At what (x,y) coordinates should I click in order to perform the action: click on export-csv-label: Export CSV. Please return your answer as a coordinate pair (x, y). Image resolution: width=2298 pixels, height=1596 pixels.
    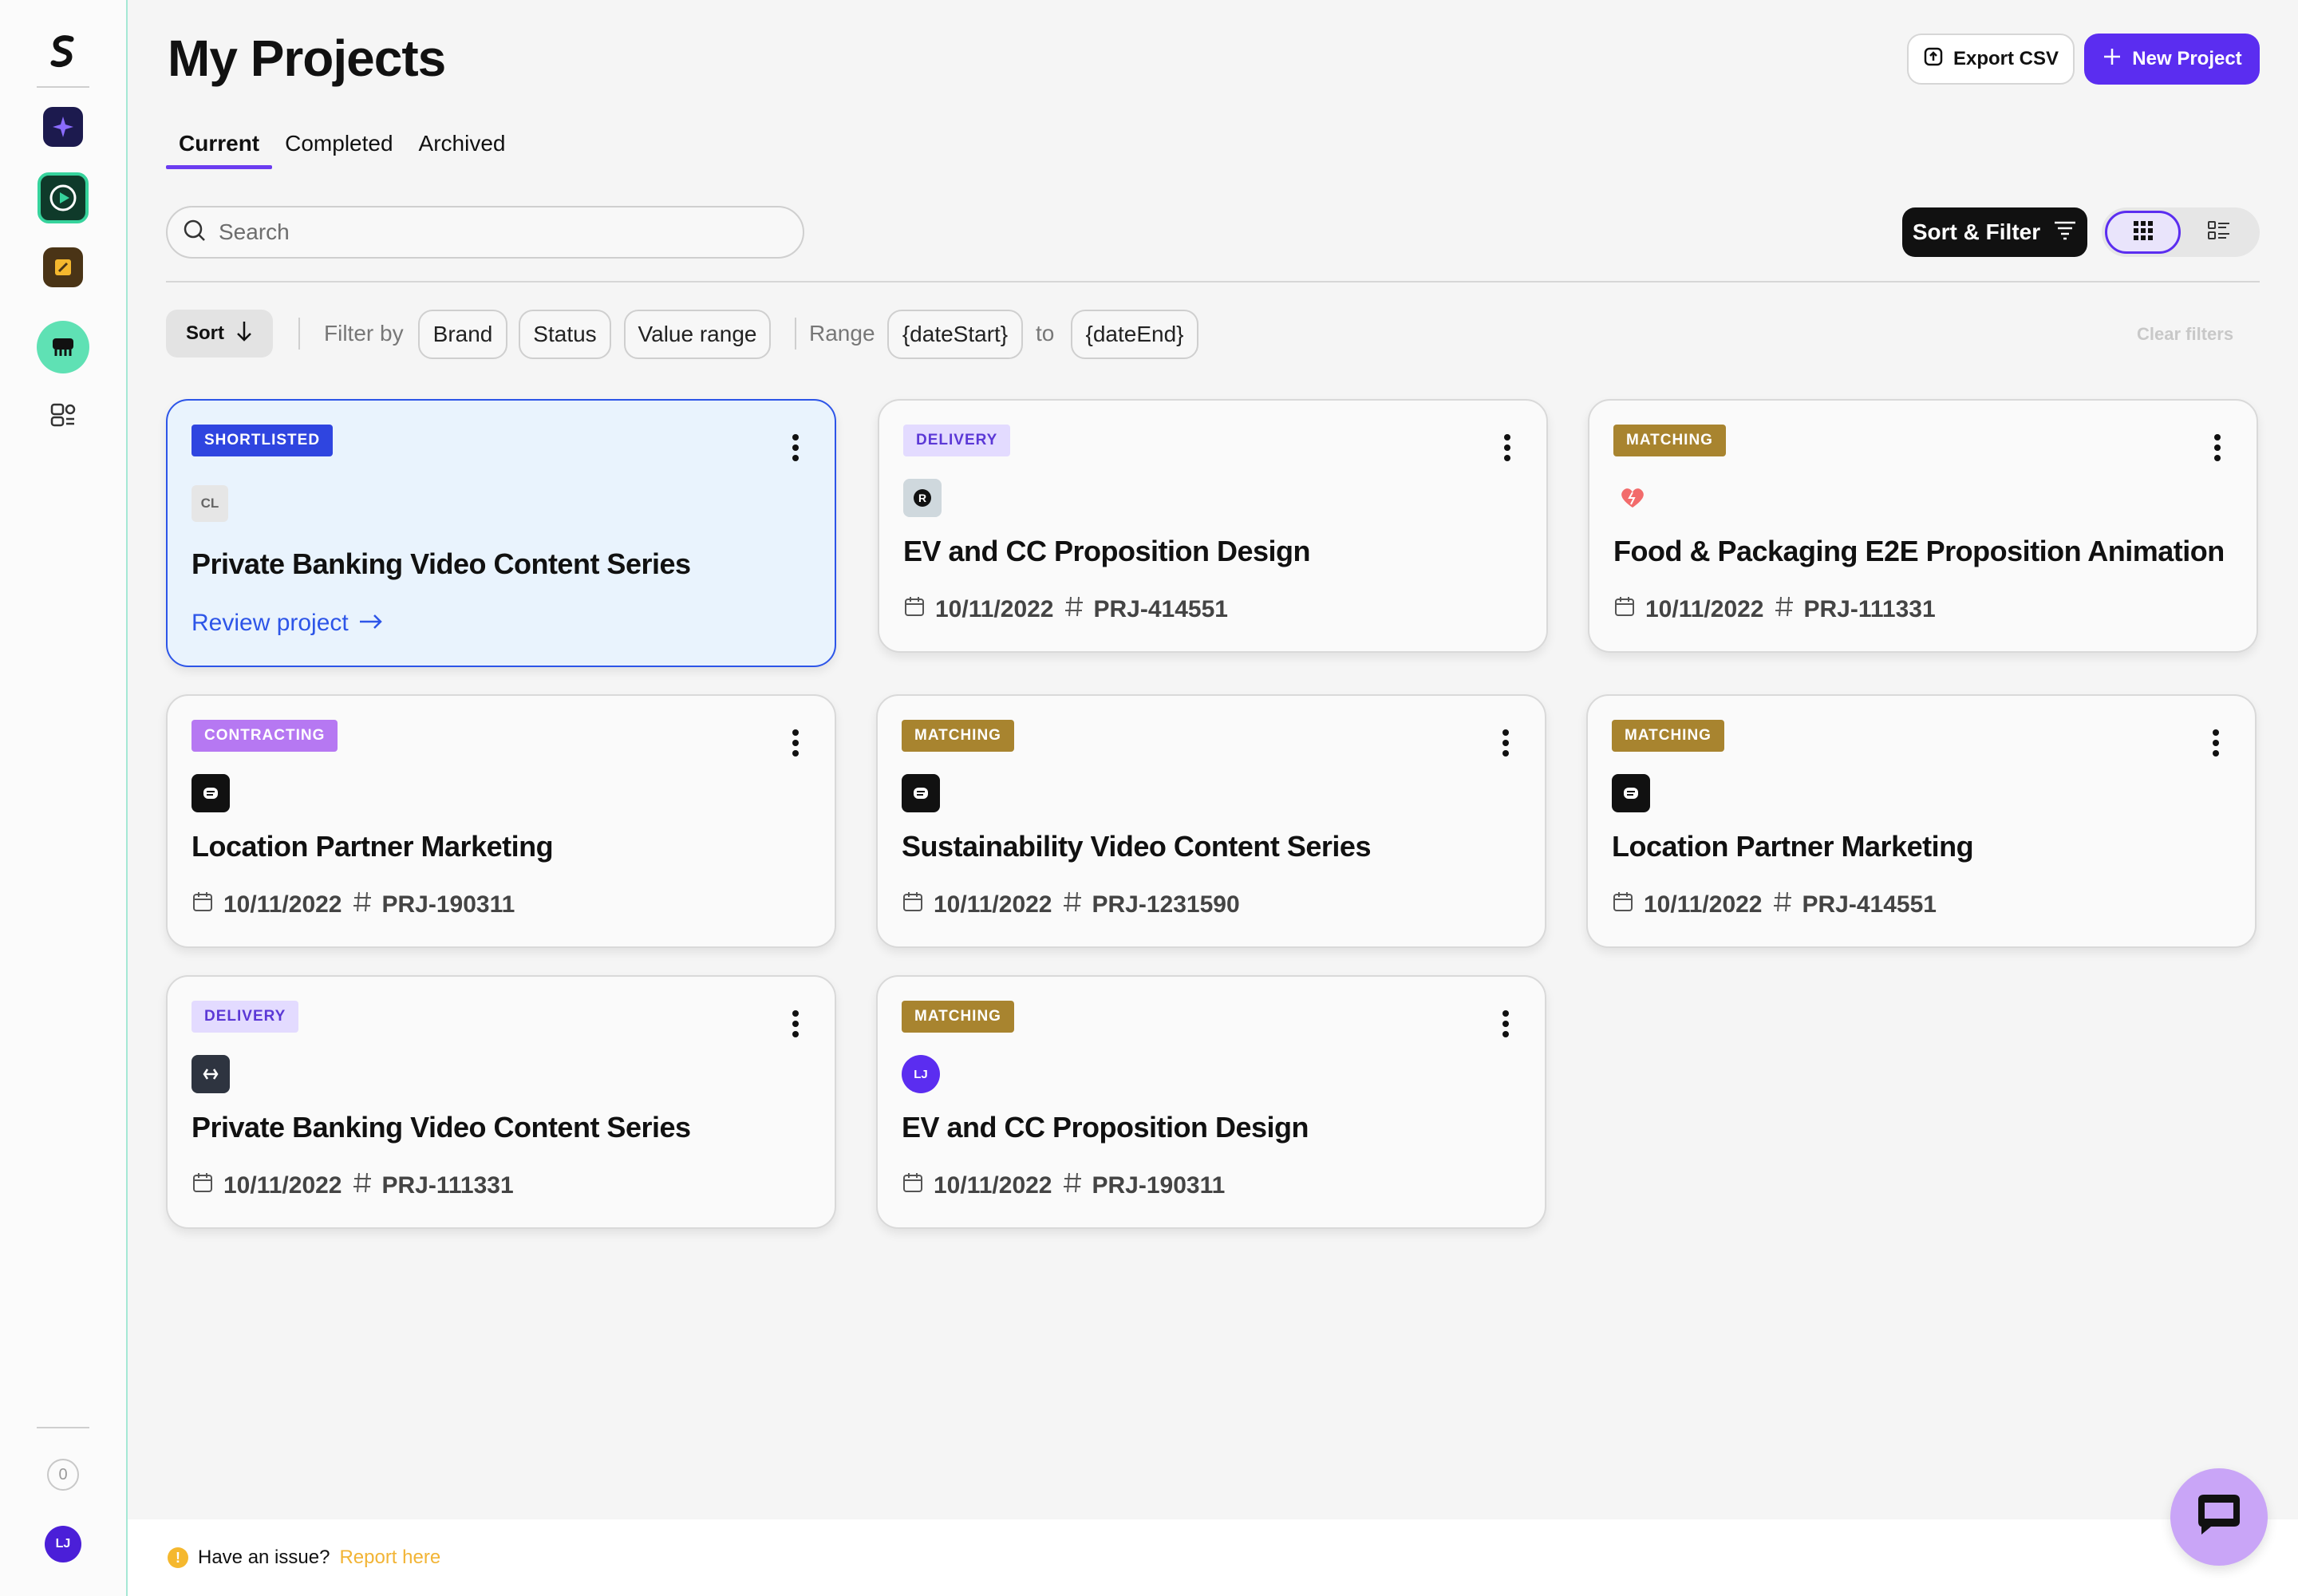
    Looking at the image, I should click on (2006, 58).